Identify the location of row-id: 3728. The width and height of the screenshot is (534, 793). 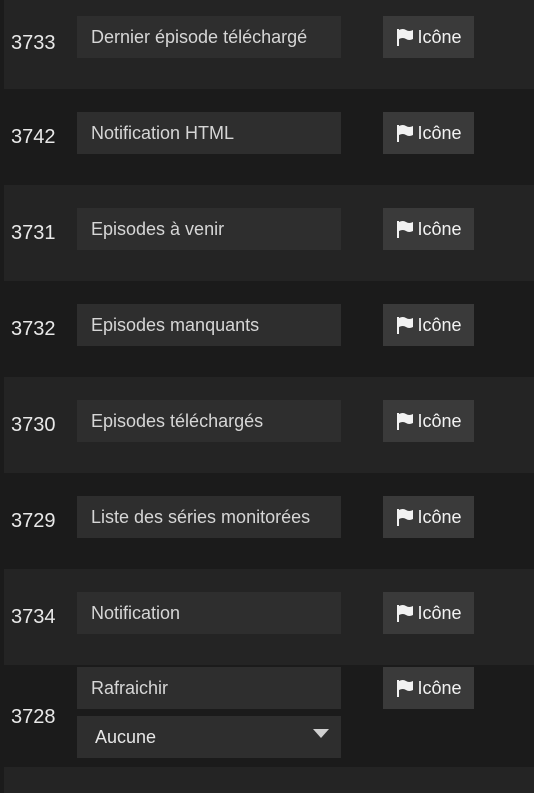
(33, 717).